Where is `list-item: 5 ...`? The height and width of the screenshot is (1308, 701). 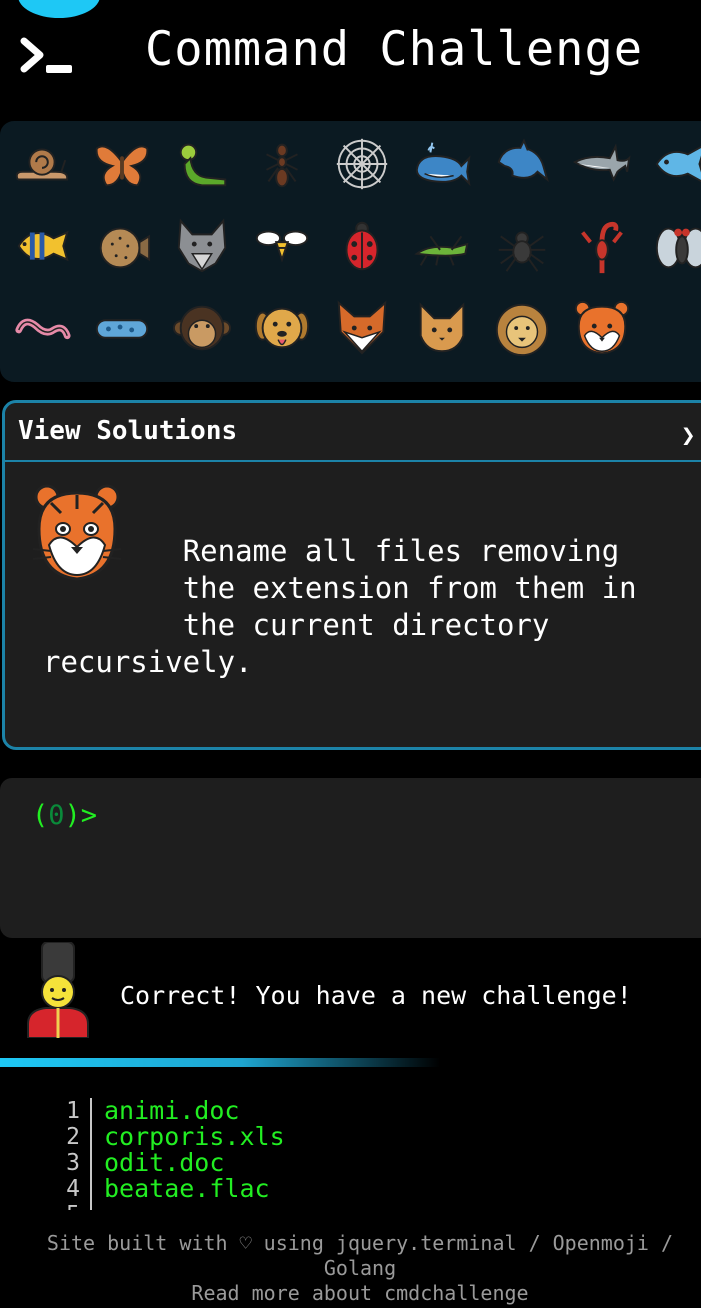
list-item: 5 ... is located at coordinates (240, 1206).